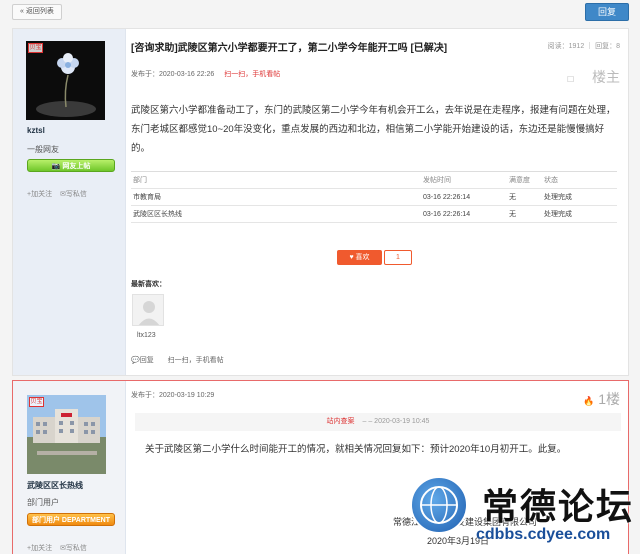 The image size is (640, 554). Describe the element at coordinates (607, 12) in the screenshot. I see `reply-button: 回复` at that location.